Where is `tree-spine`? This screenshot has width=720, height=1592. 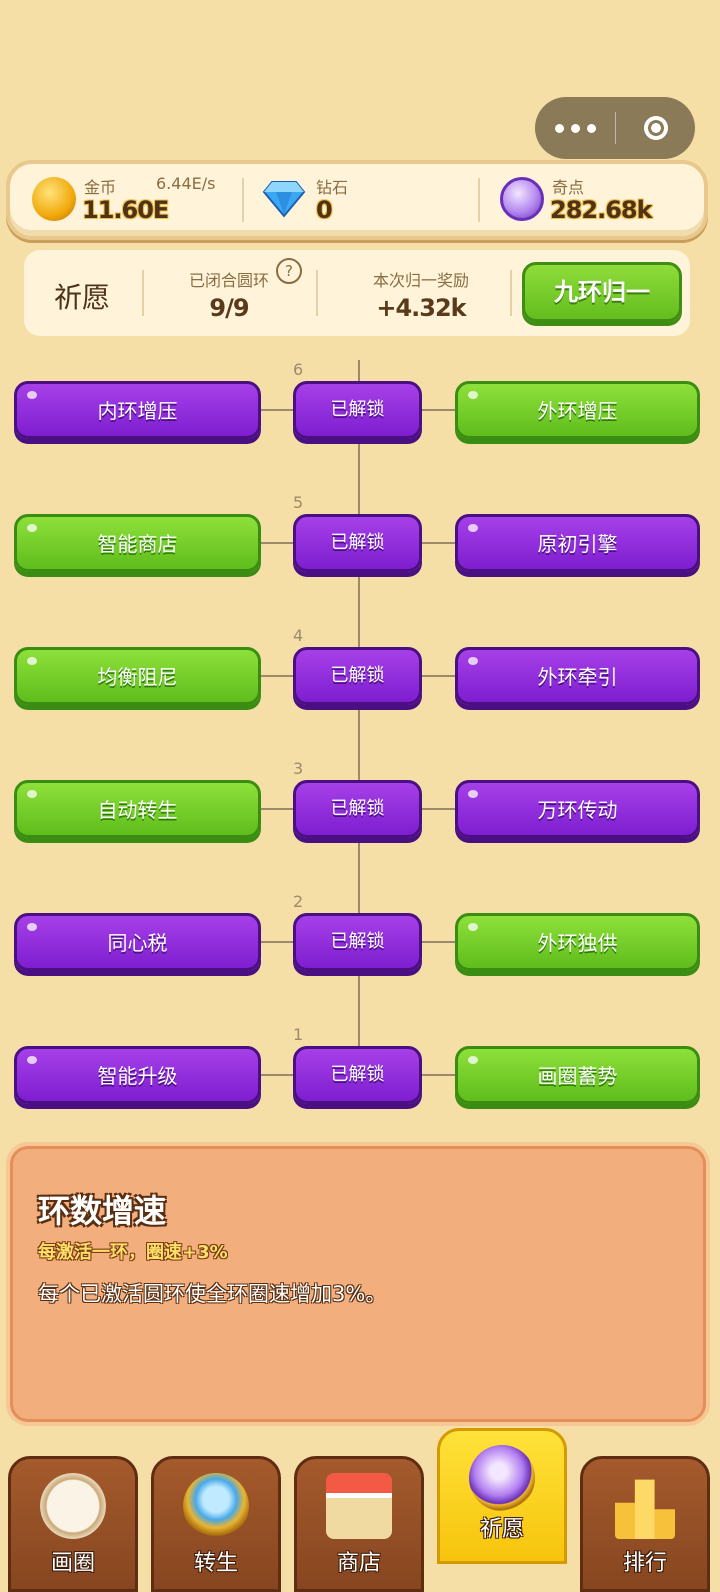 tree-spine is located at coordinates (359, 730).